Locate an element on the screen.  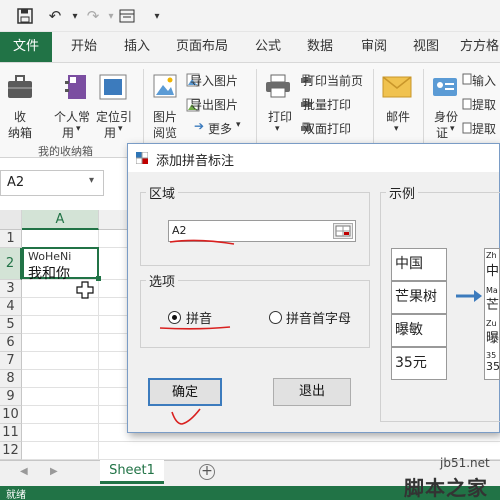
input-button: 输入 is located at coordinates (484, 80).